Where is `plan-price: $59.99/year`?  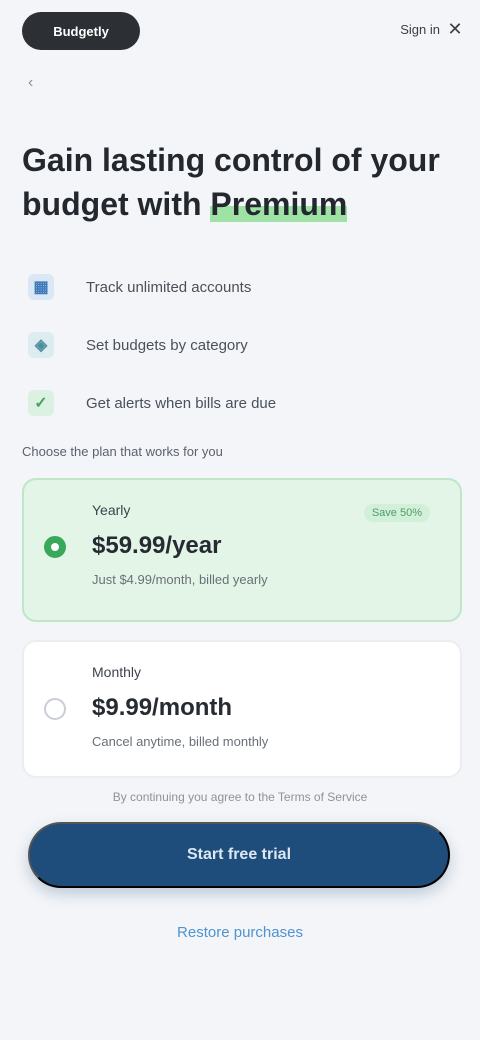
plan-price: $59.99/year is located at coordinates (157, 545).